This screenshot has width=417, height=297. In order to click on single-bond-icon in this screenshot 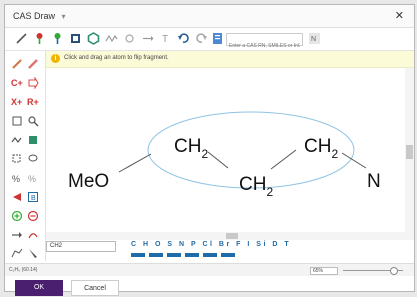, I will do `click(138, 255)`.